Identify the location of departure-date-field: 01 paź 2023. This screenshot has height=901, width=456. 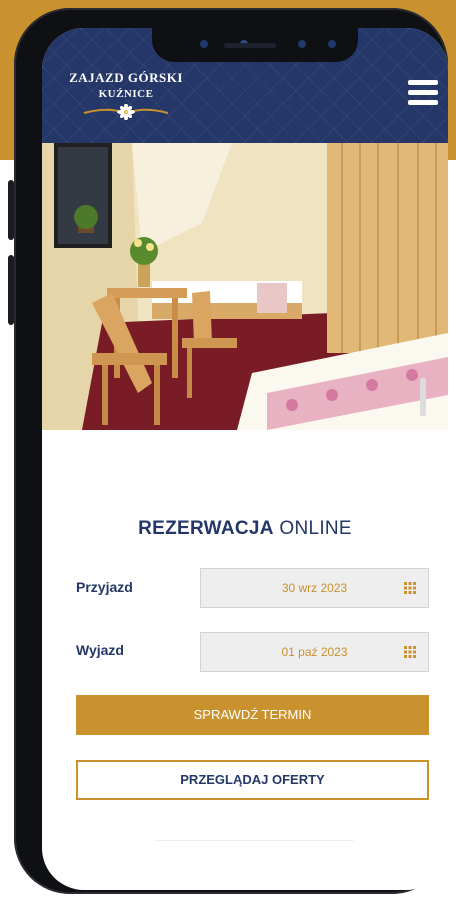
(314, 652).